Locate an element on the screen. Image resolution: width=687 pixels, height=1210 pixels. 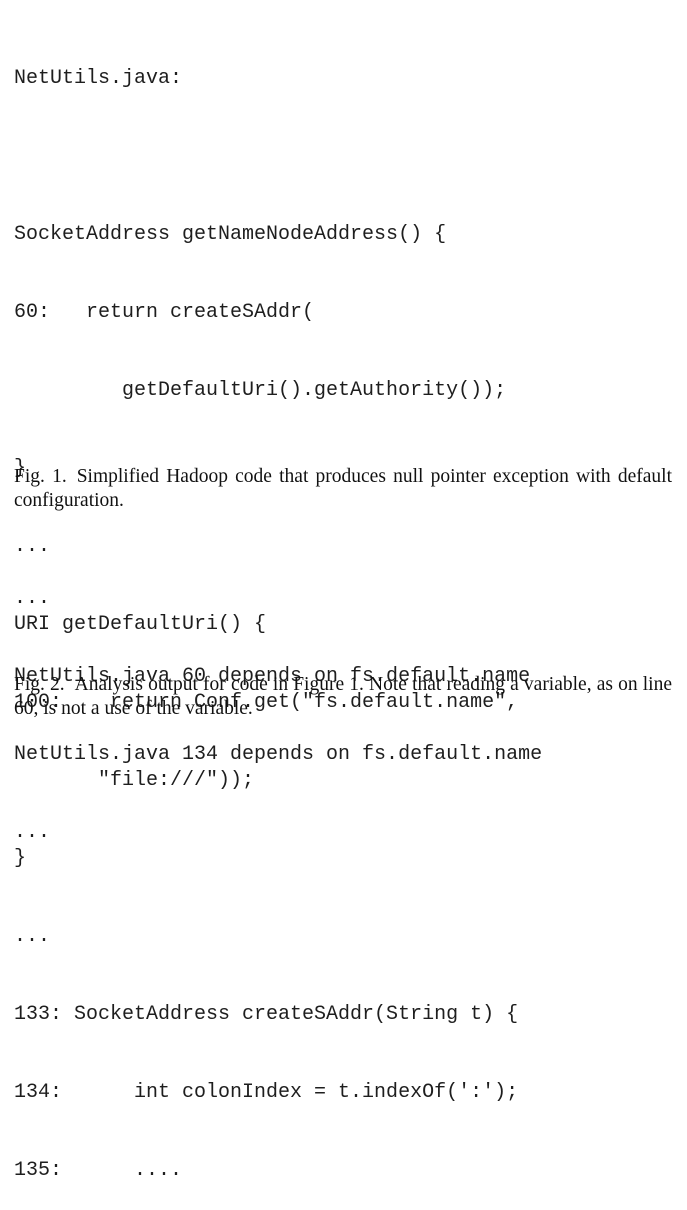
code-line-method-signature: SocketAddress getNameNodeAddress() { is located at coordinates (230, 234).